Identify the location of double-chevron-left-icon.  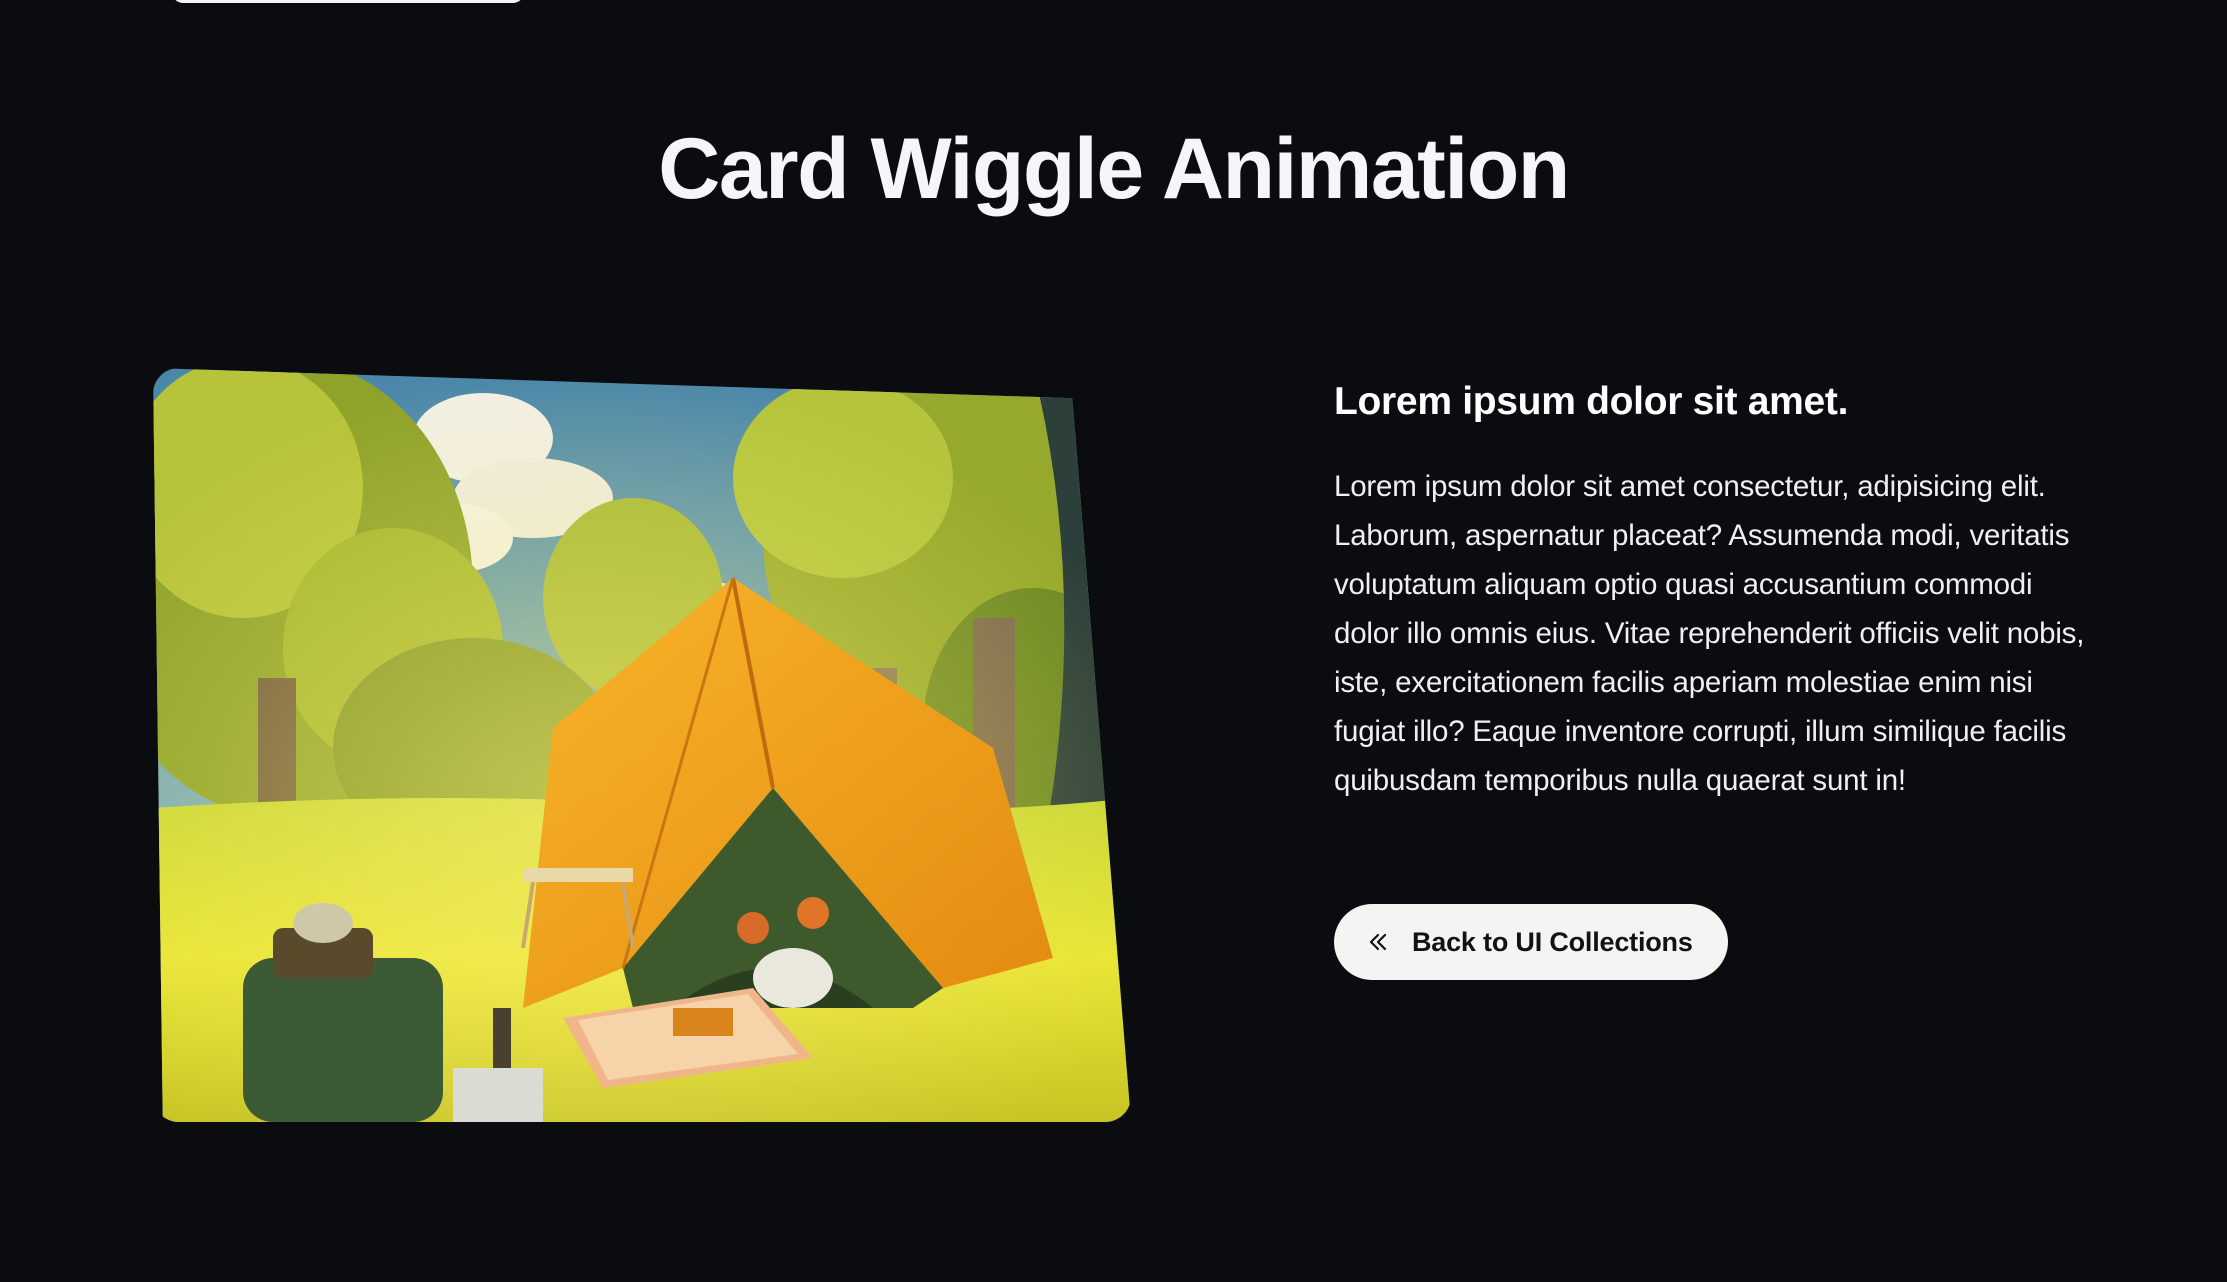
(1378, 942).